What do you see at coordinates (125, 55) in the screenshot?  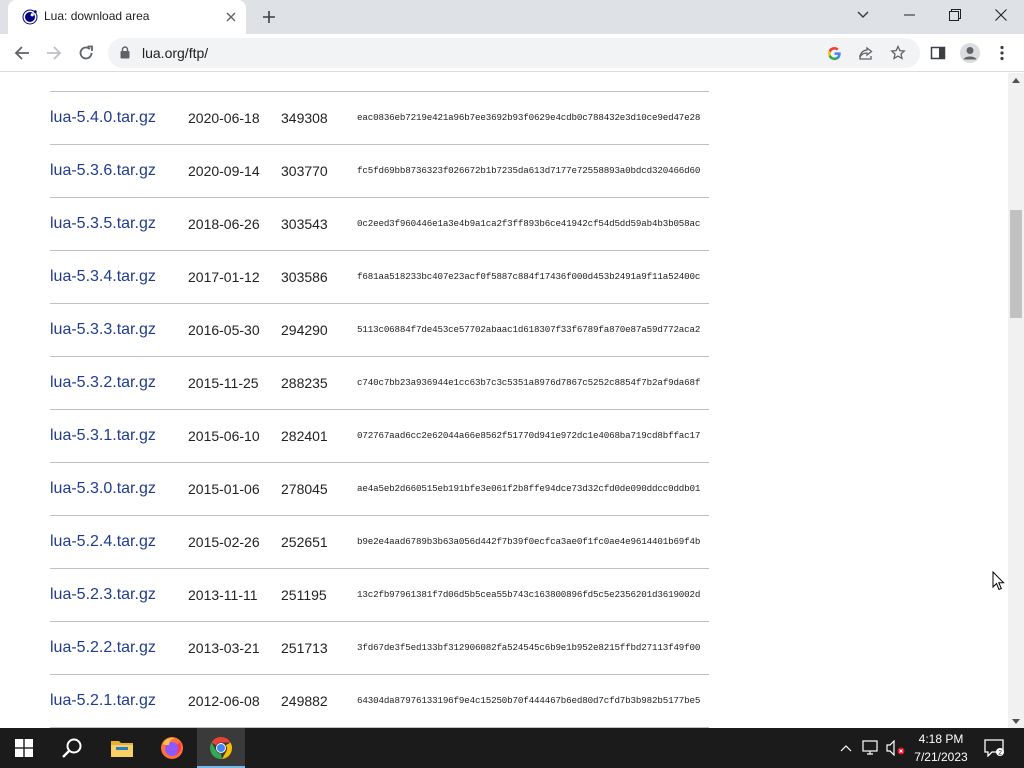 I see `lock-icon` at bounding box center [125, 55].